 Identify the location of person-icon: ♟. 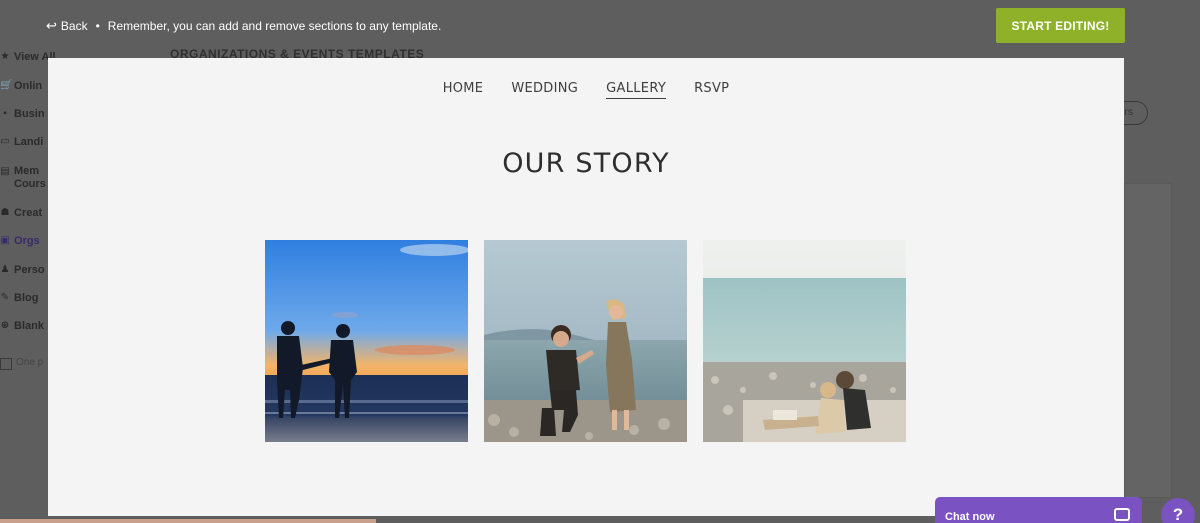
(5, 269).